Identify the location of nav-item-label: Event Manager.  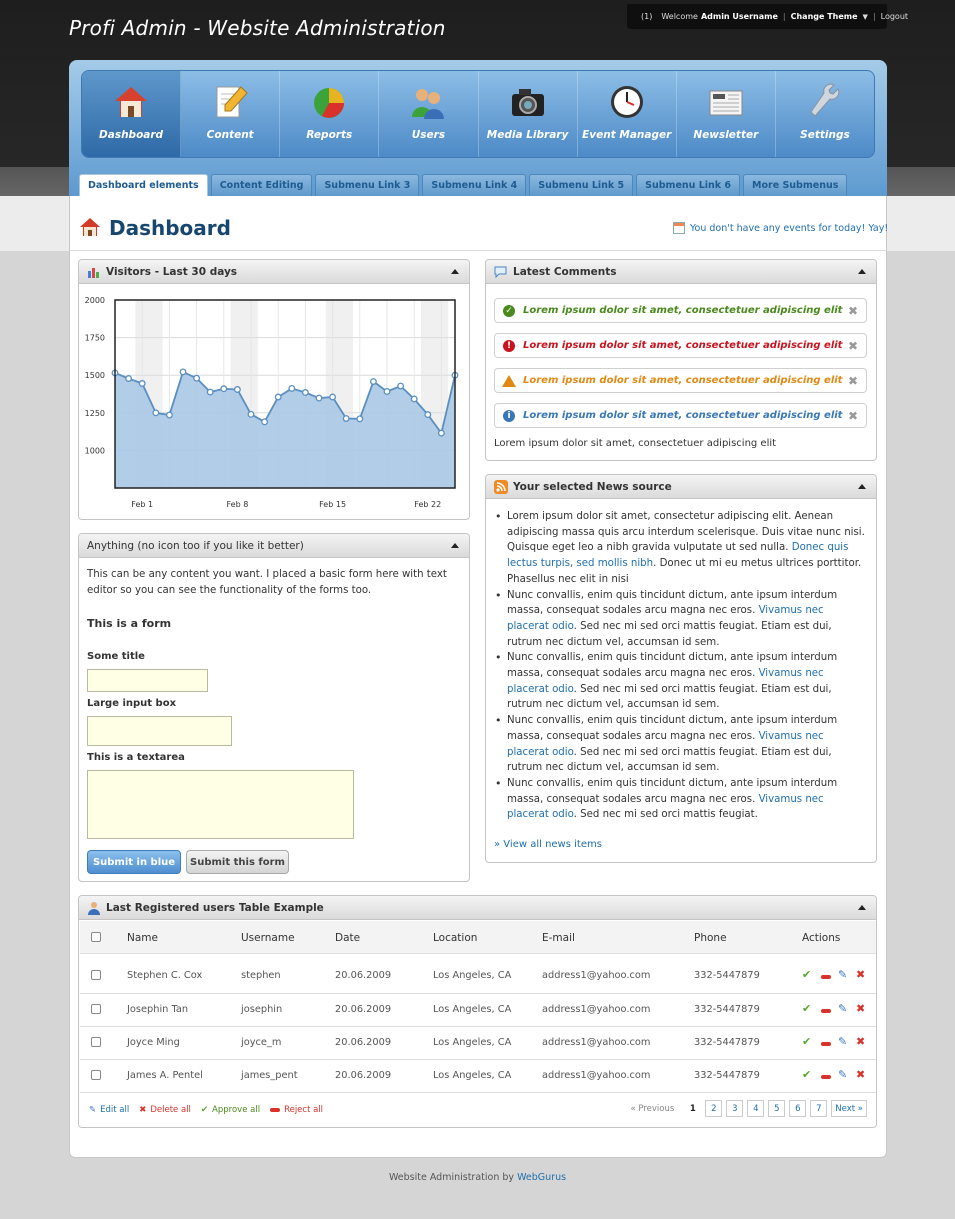
(627, 135).